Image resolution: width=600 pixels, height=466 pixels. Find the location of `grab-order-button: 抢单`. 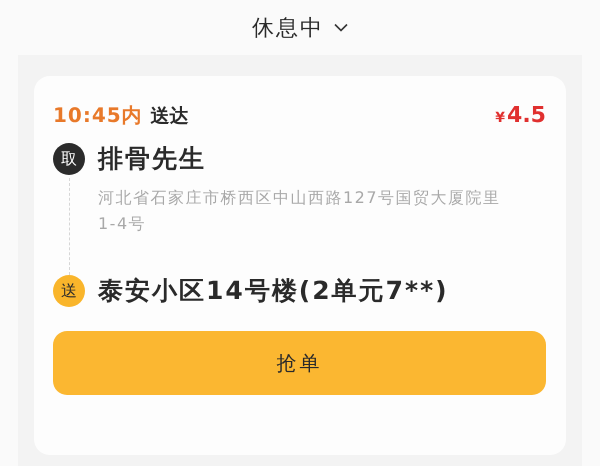

grab-order-button: 抢单 is located at coordinates (299, 363).